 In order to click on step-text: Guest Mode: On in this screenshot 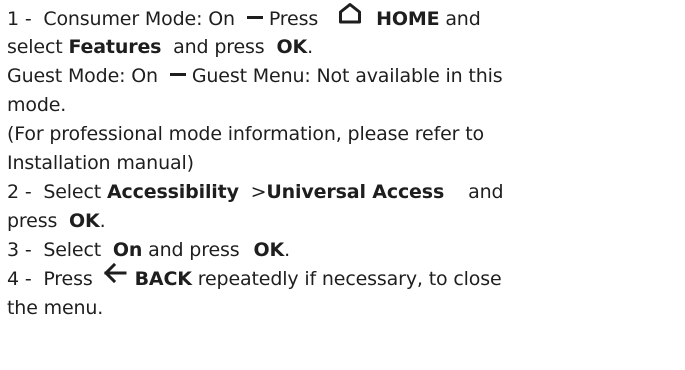, I will do `click(82, 76)`.